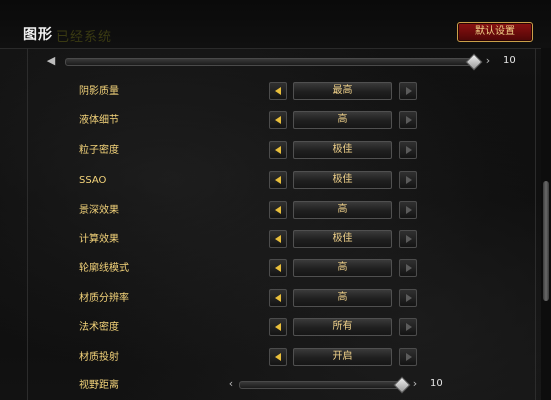 Image resolution: width=551 pixels, height=400 pixels. Describe the element at coordinates (99, 150) in the screenshot. I see `setting-label: 粒子密度` at that location.